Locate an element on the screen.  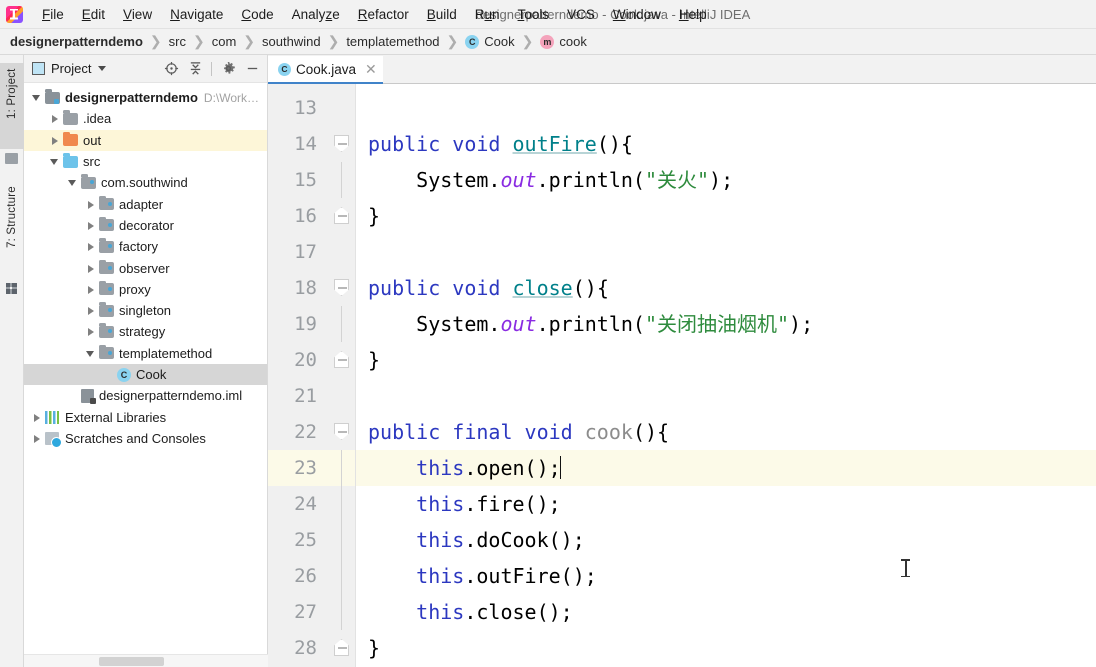
menu-item-window: Window is located at coordinates (637, 14).